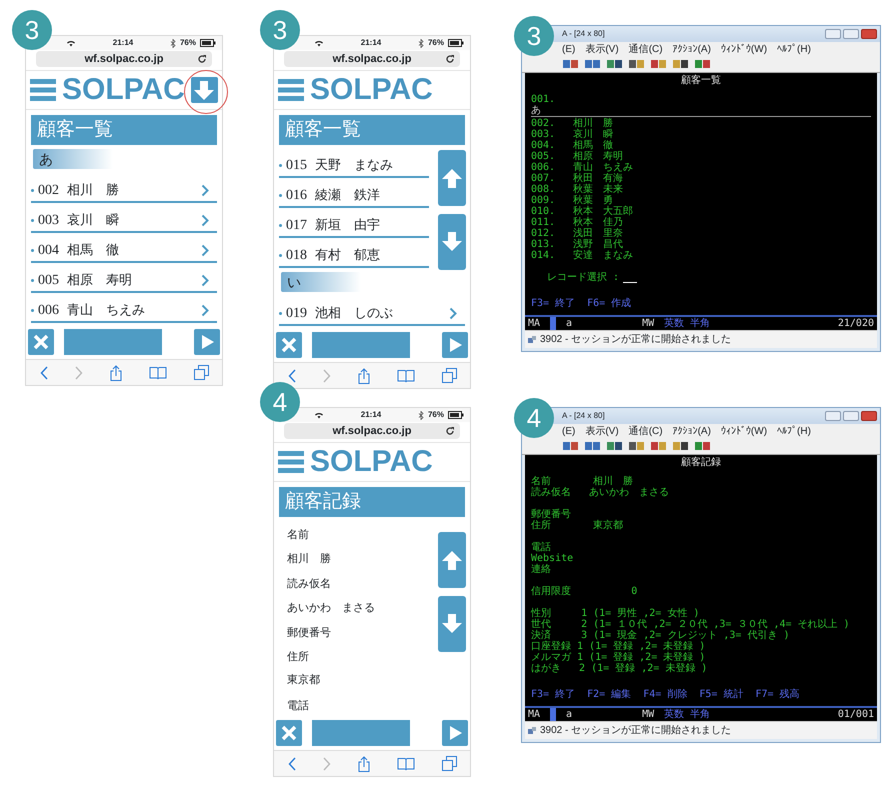 The height and width of the screenshot is (785, 890). I want to click on section-header: あ, so click(73, 159).